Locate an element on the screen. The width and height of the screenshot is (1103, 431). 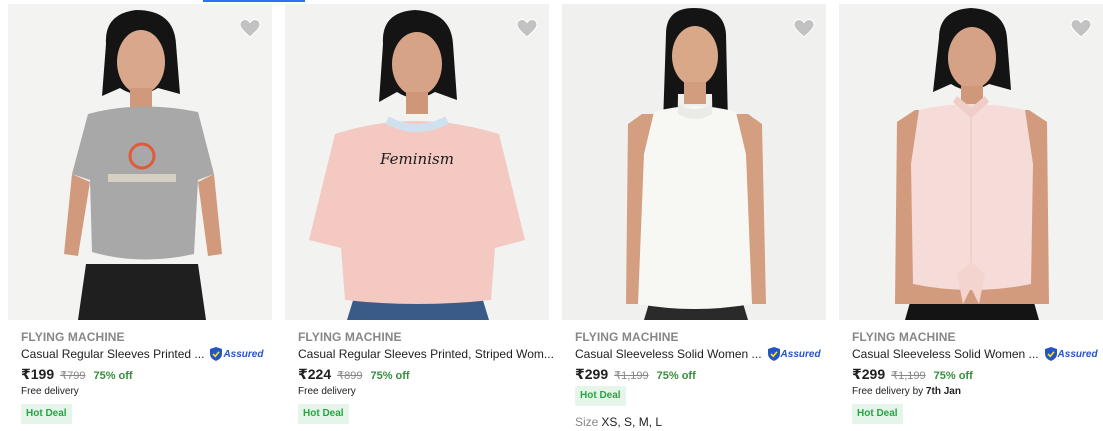
original-price: ₹899 is located at coordinates (350, 376).